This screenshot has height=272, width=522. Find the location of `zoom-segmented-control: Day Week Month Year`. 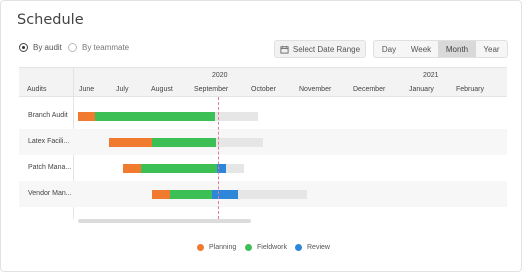

zoom-segmented-control: Day Week Month Year is located at coordinates (440, 49).